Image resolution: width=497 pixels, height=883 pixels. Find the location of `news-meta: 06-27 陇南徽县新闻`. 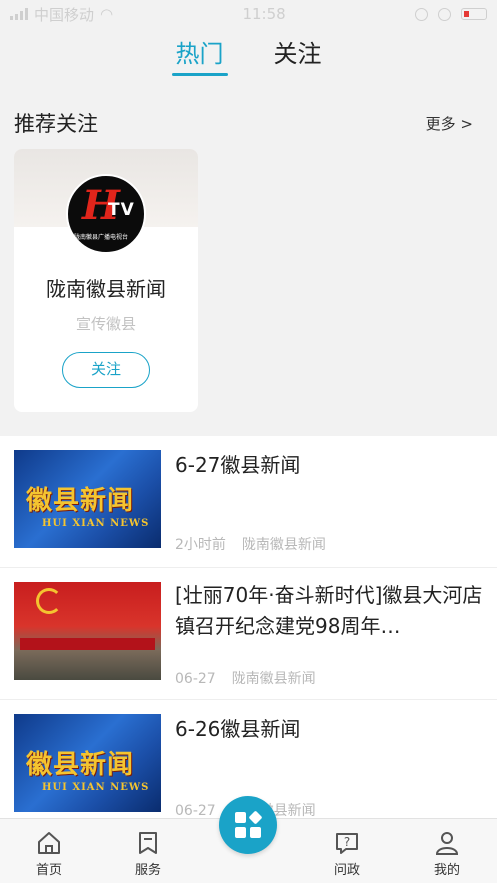

news-meta: 06-27 陇南徽县新闻 is located at coordinates (245, 678).